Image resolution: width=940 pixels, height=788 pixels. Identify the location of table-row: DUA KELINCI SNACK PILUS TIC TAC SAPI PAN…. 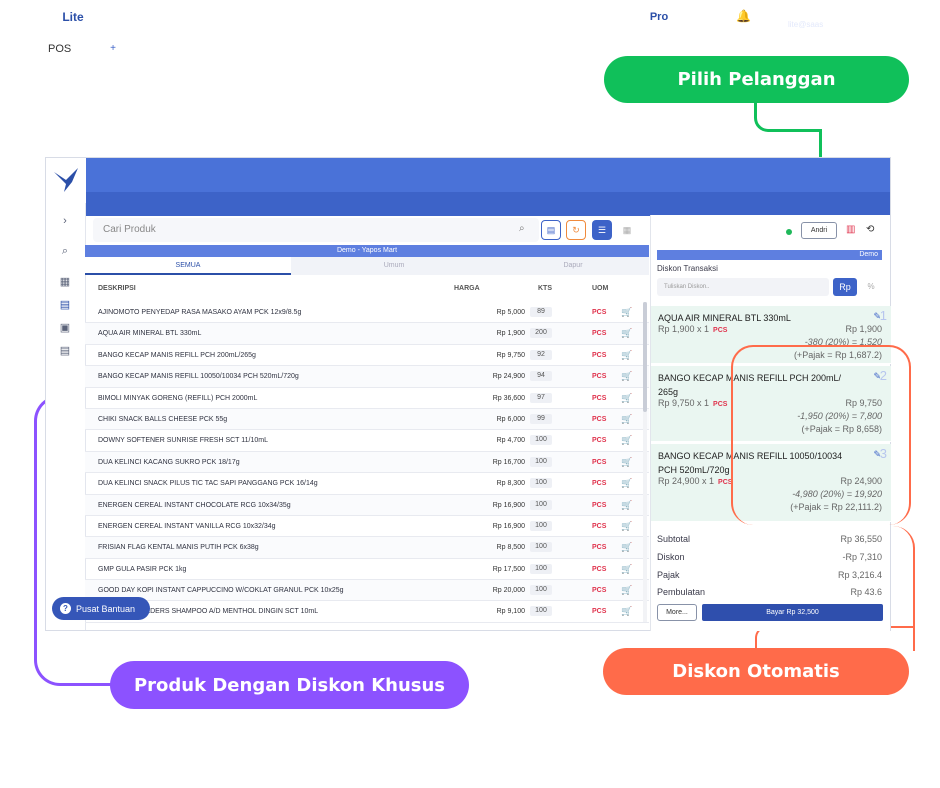
(367, 484).